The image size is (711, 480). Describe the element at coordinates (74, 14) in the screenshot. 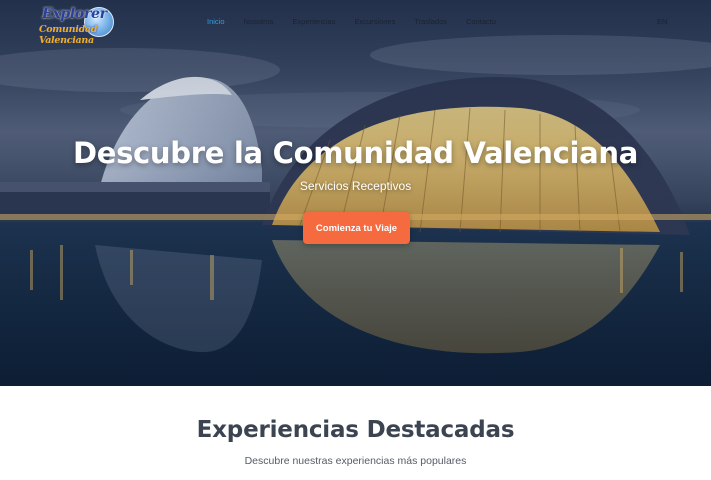

I see `logo-text-explorer: Explorer` at that location.